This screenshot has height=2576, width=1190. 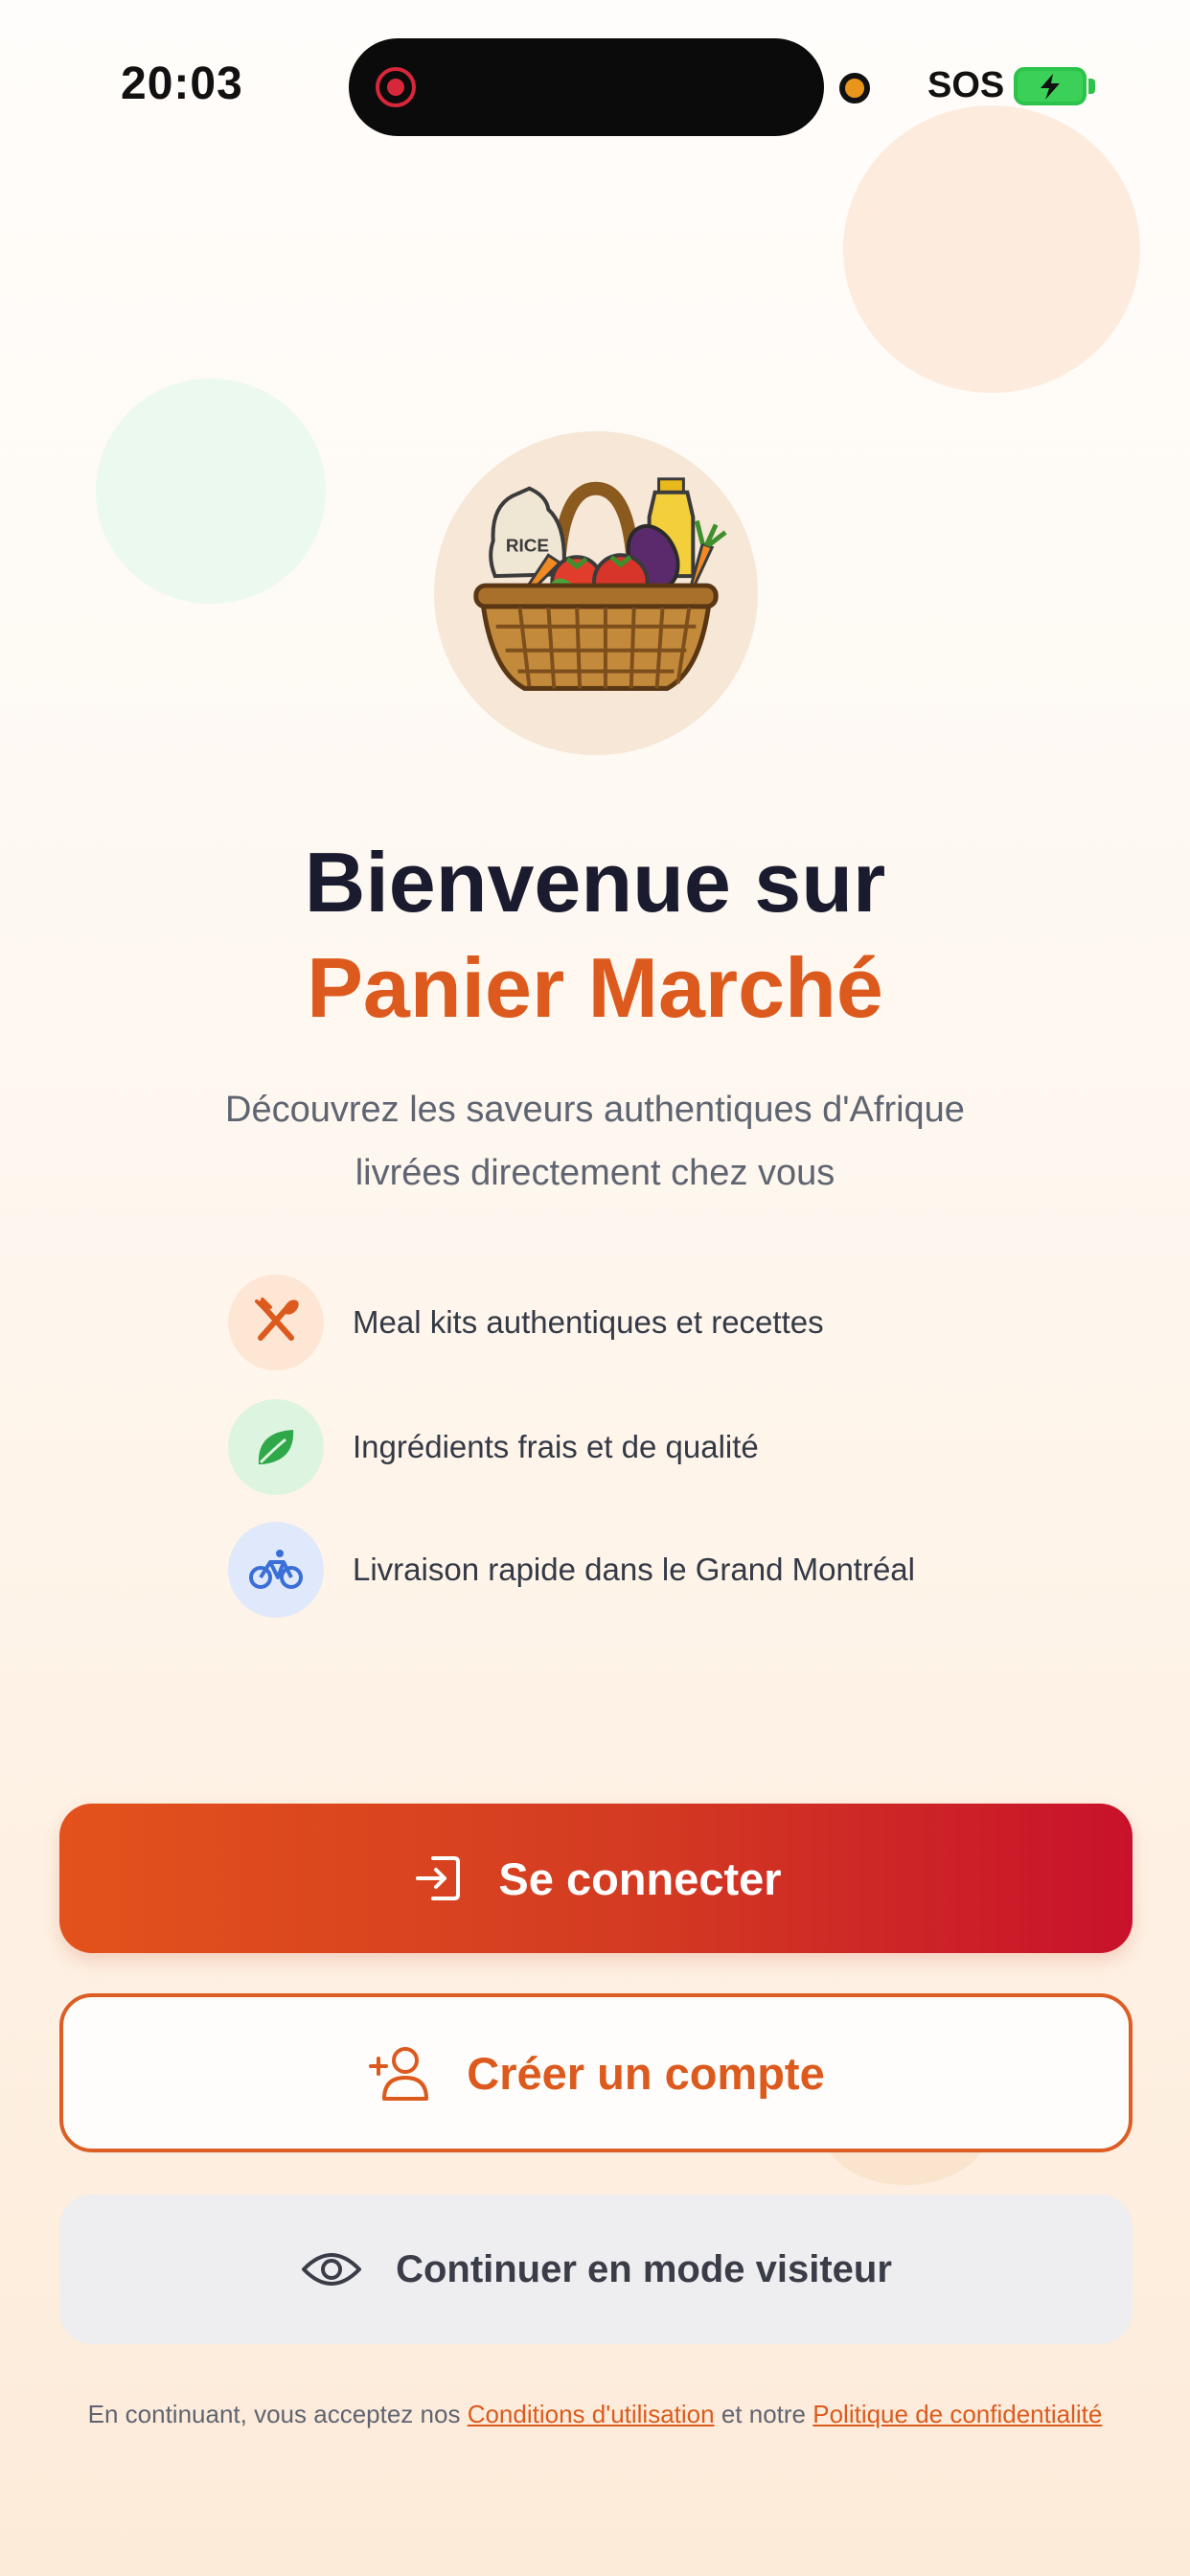 I want to click on register-button: Créer un compte, so click(x=596, y=2072).